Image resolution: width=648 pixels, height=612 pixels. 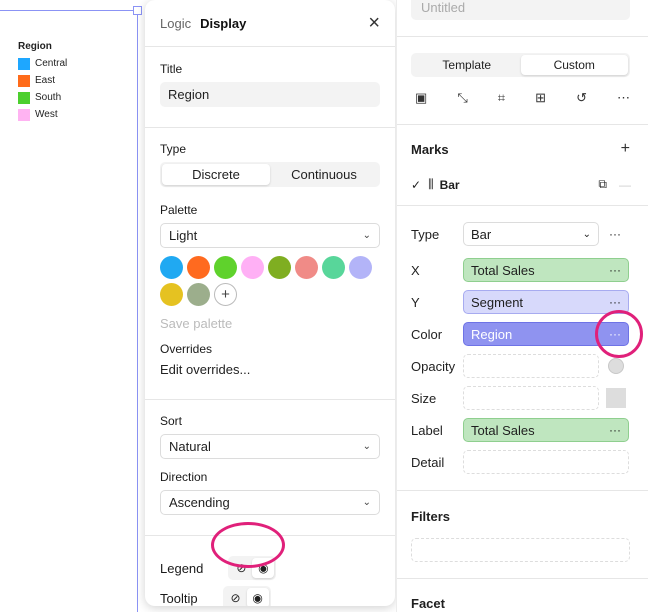 I want to click on detail-drop-zone, so click(x=546, y=462).